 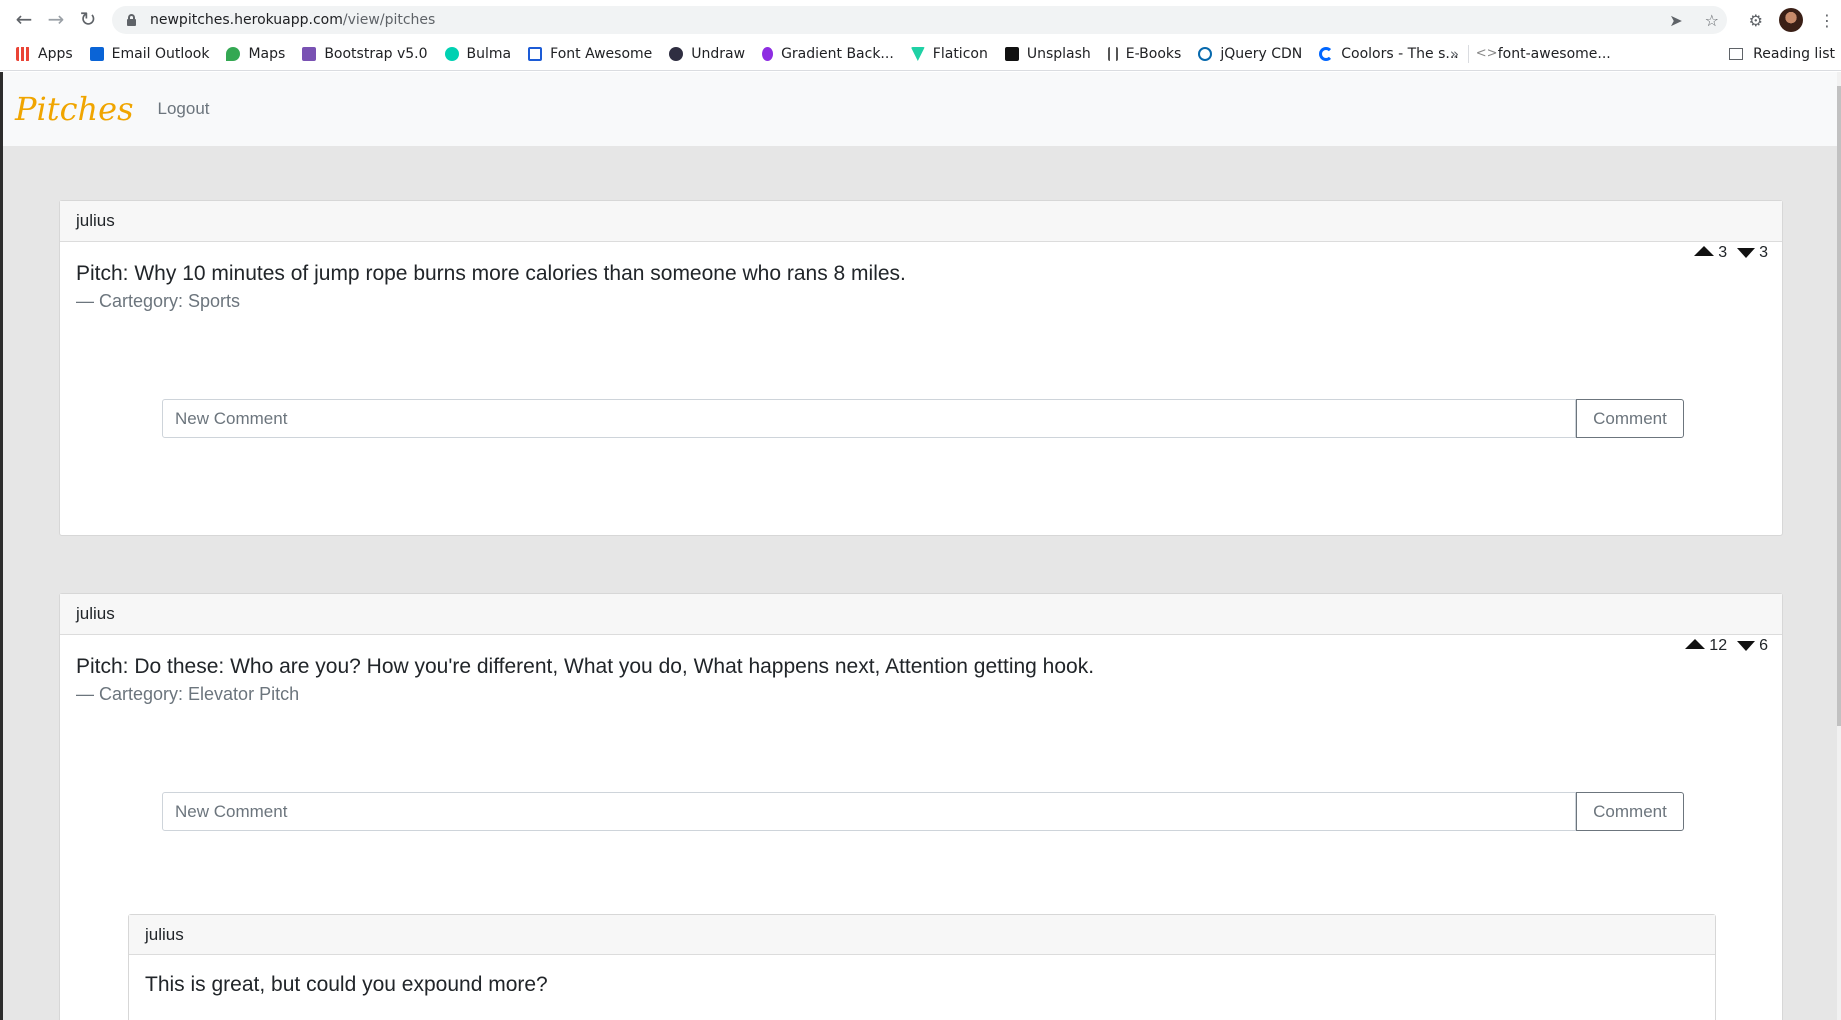 I want to click on jquery-icon, so click(x=1205, y=54).